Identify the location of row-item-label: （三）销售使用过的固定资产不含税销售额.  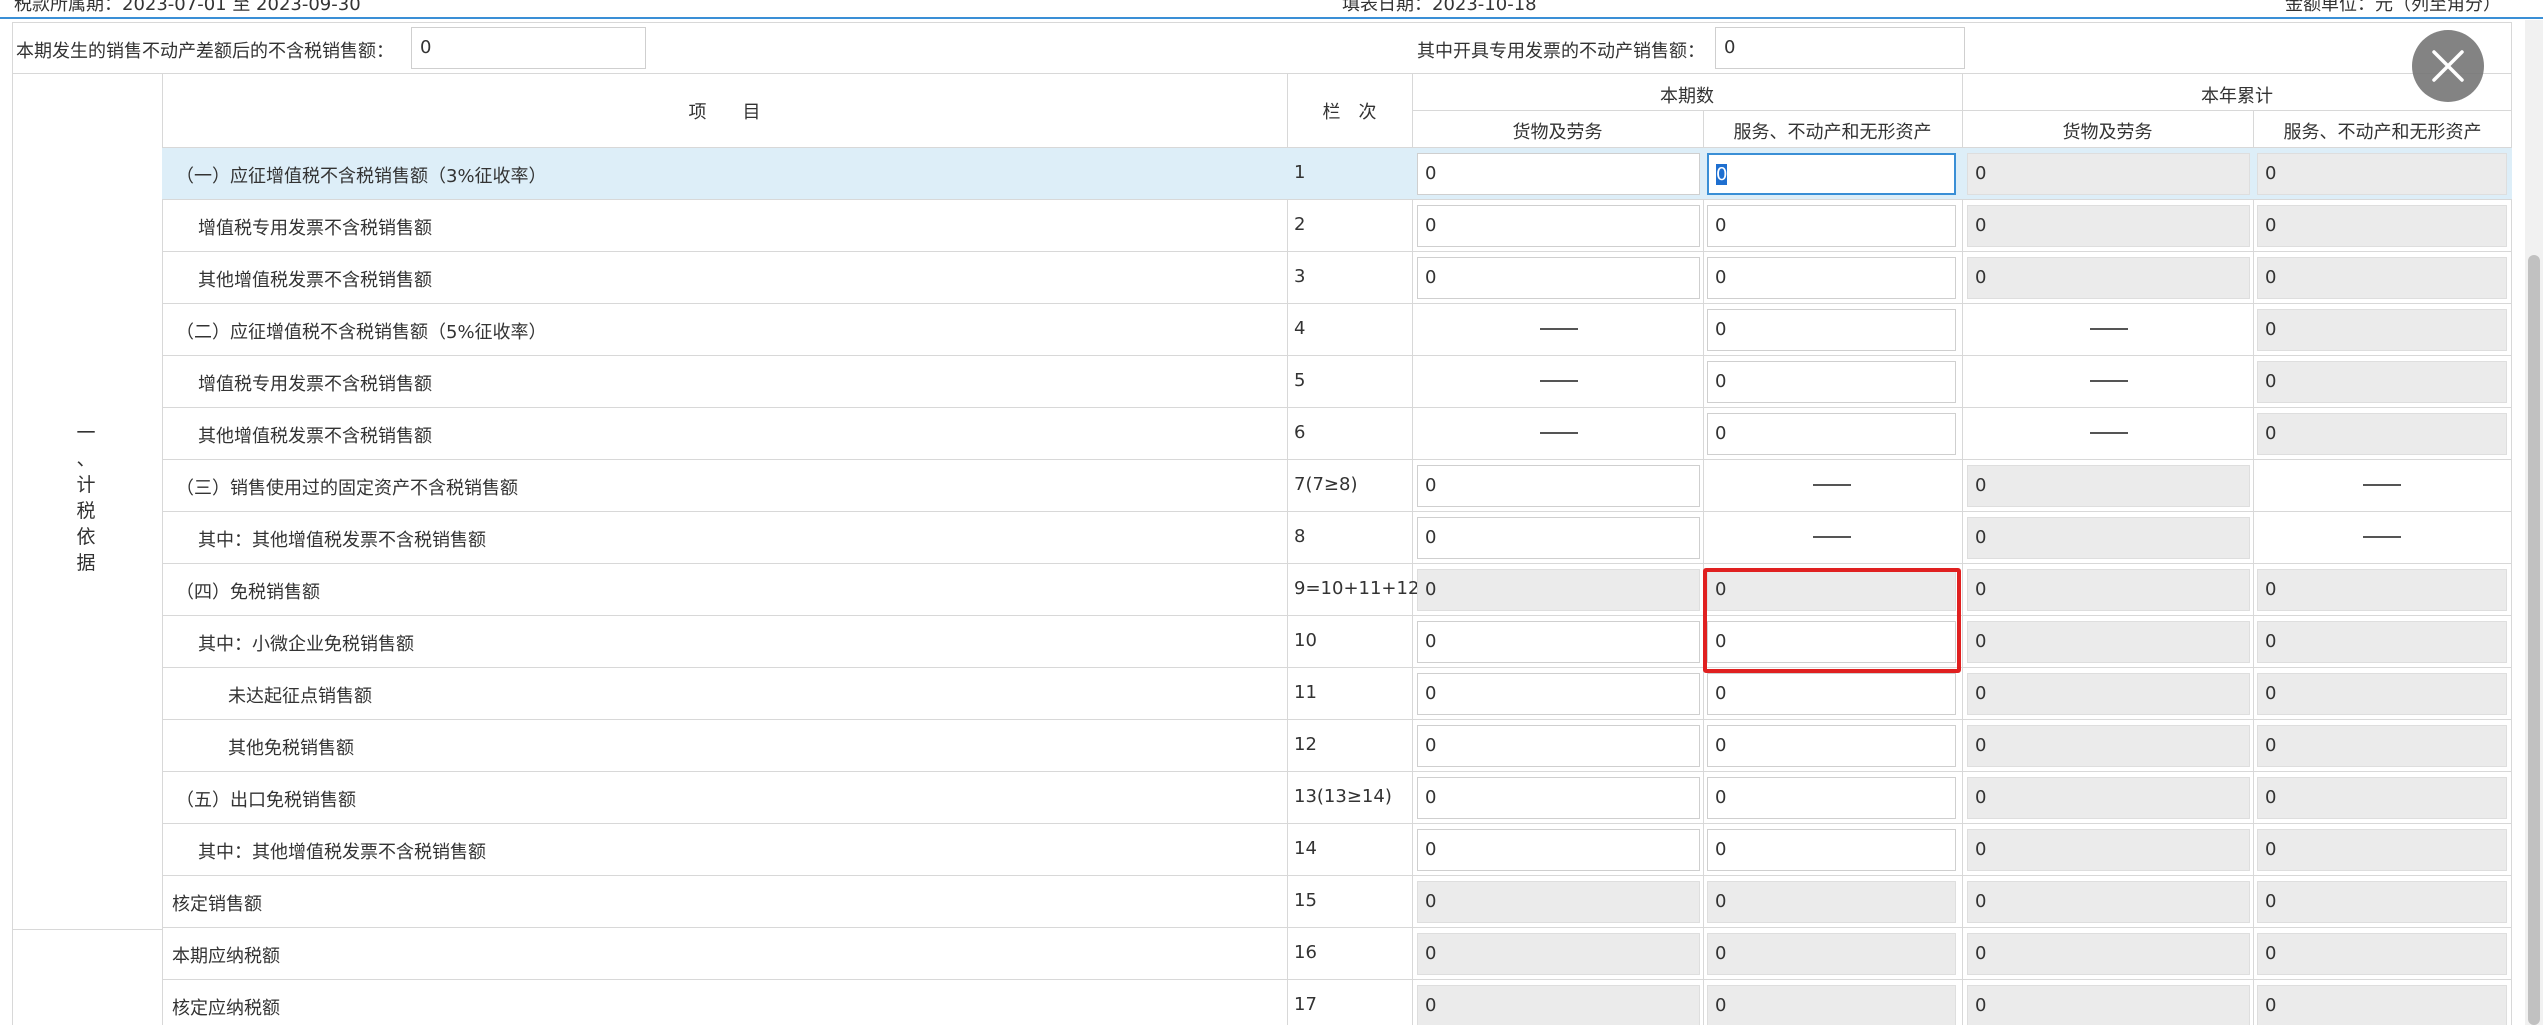
(347, 488).